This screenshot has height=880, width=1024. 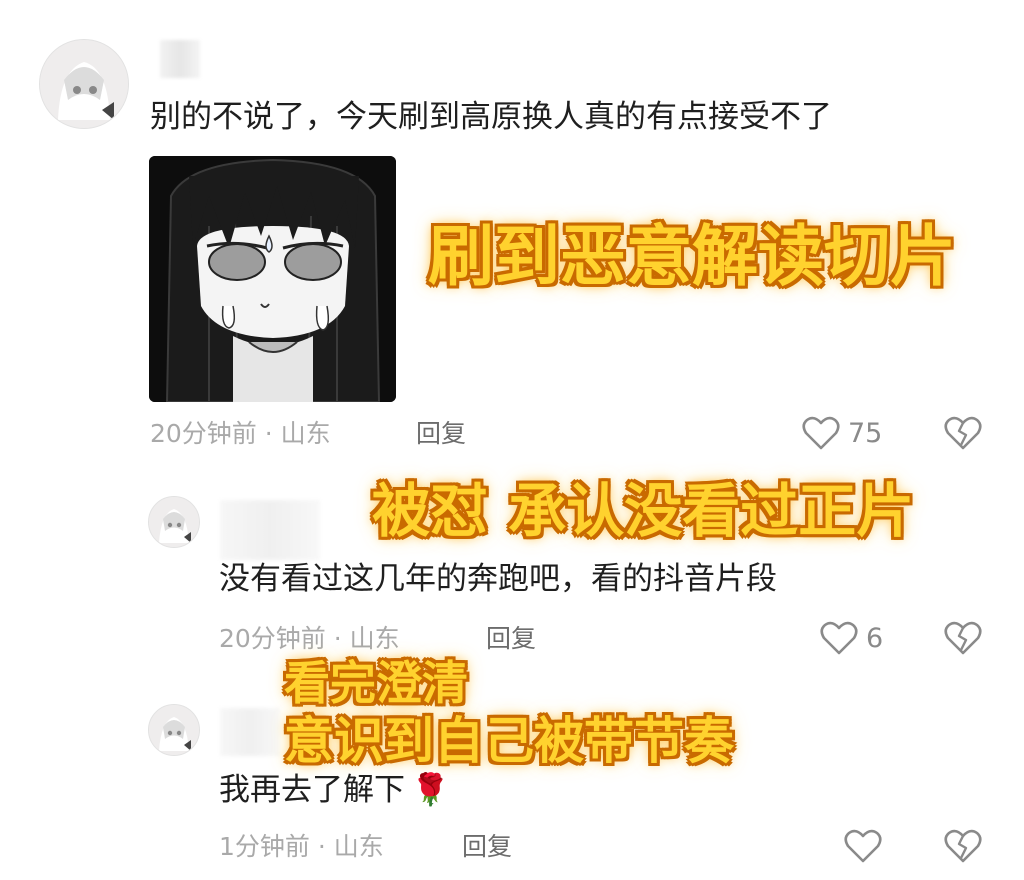 What do you see at coordinates (430, 790) in the screenshot?
I see `rose-emoji: 🌹` at bounding box center [430, 790].